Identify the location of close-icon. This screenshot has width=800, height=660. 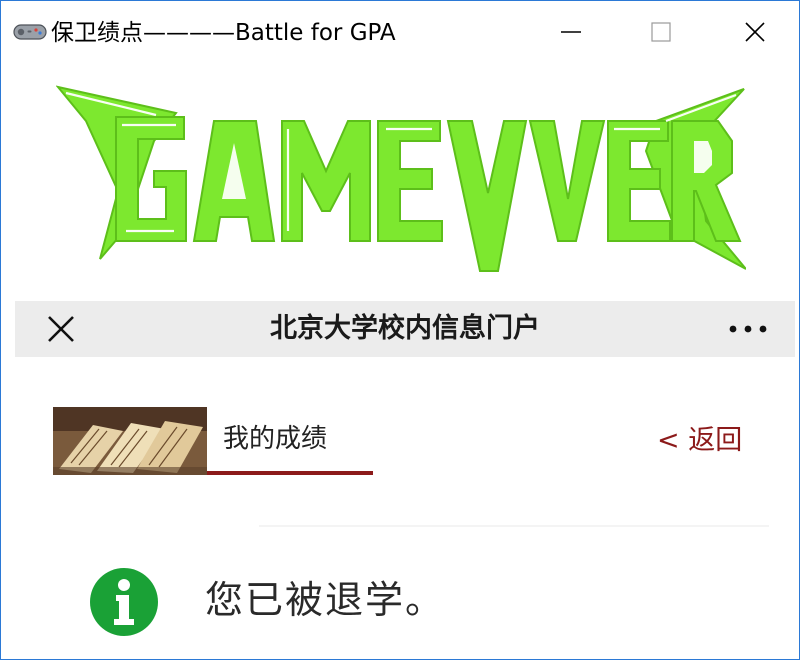
(755, 32).